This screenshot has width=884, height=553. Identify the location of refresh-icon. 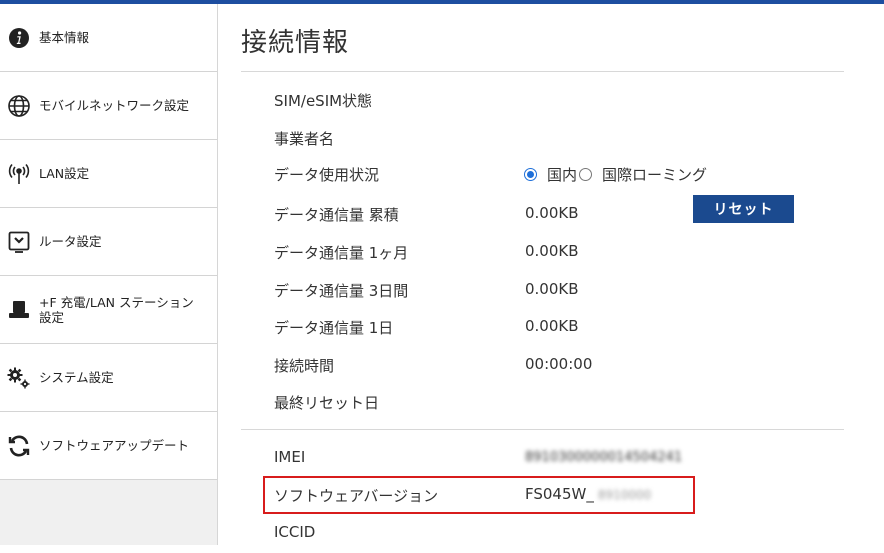
(19, 446).